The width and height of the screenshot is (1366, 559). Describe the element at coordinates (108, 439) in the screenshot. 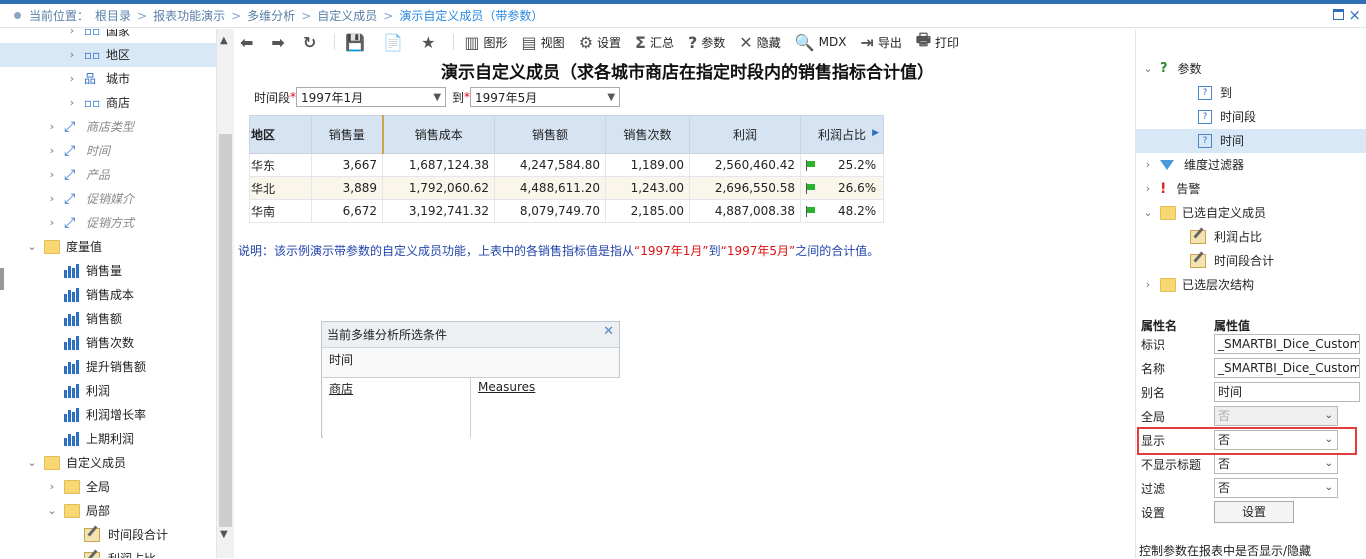

I see `tree-item: 上期利润` at that location.